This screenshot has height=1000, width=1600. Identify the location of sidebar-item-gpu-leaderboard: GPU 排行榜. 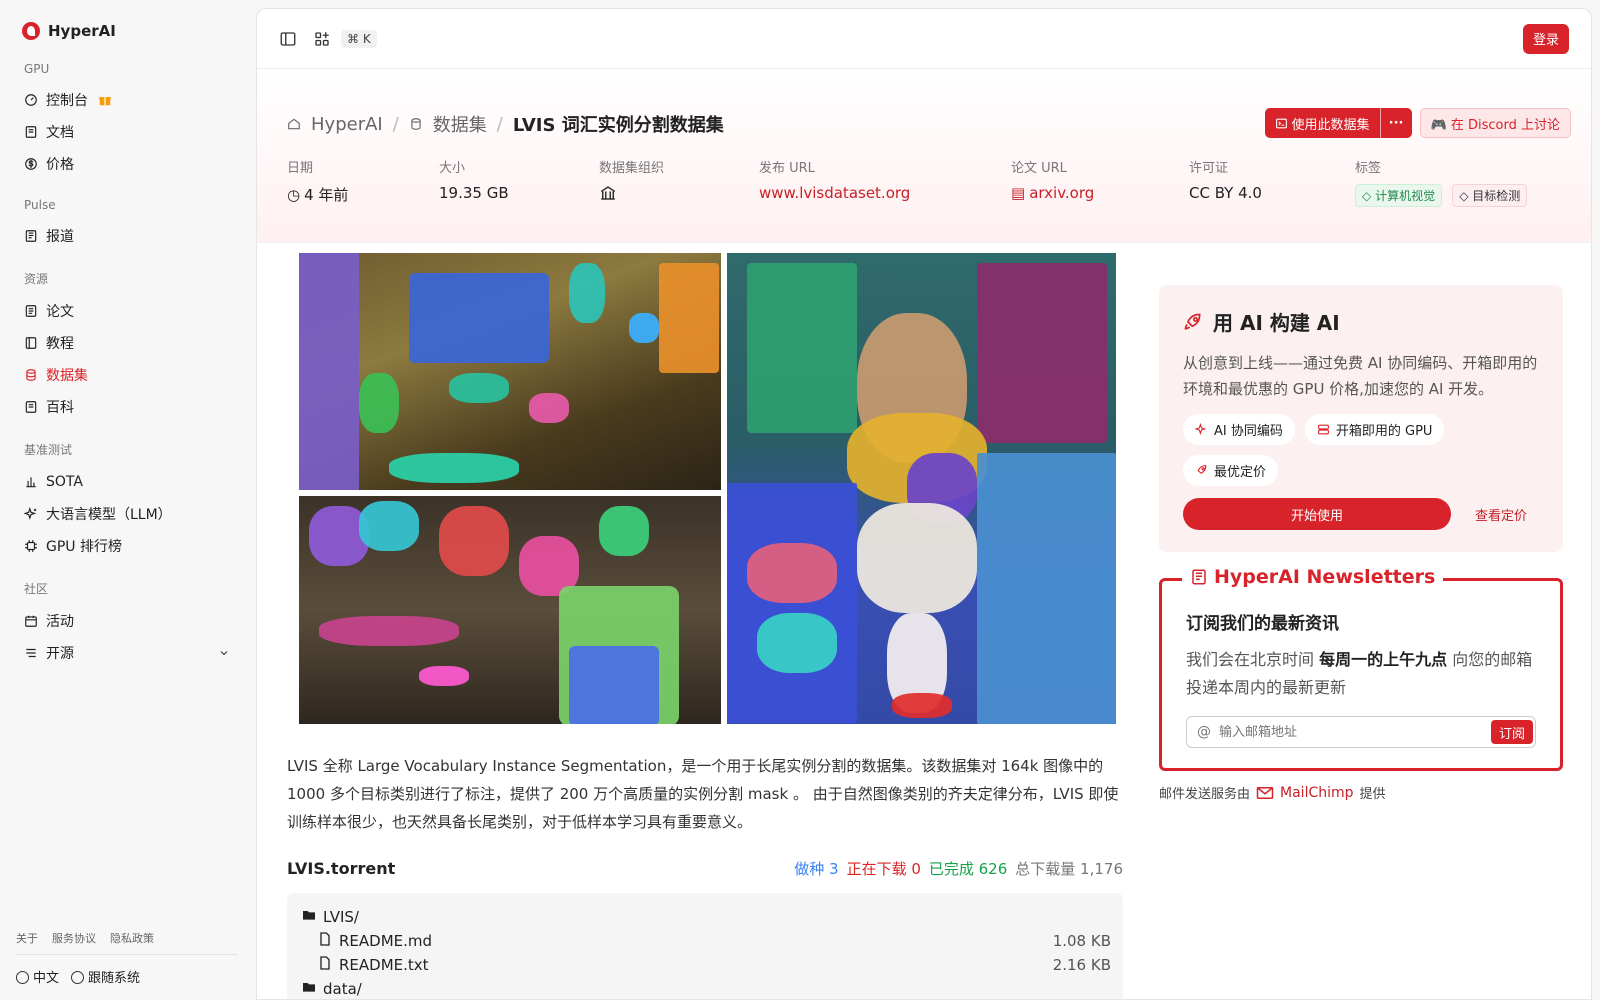
(127, 546).